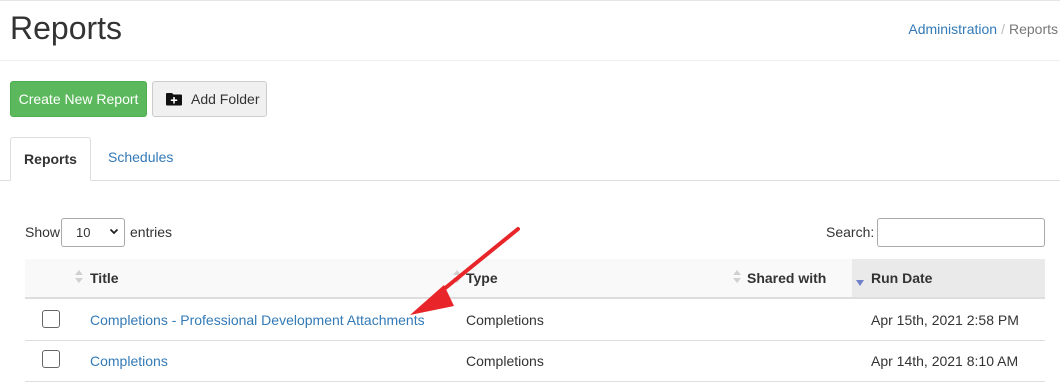 The image size is (1060, 388). Describe the element at coordinates (465, 271) in the screenshot. I see `annotation-arrow-icon` at that location.